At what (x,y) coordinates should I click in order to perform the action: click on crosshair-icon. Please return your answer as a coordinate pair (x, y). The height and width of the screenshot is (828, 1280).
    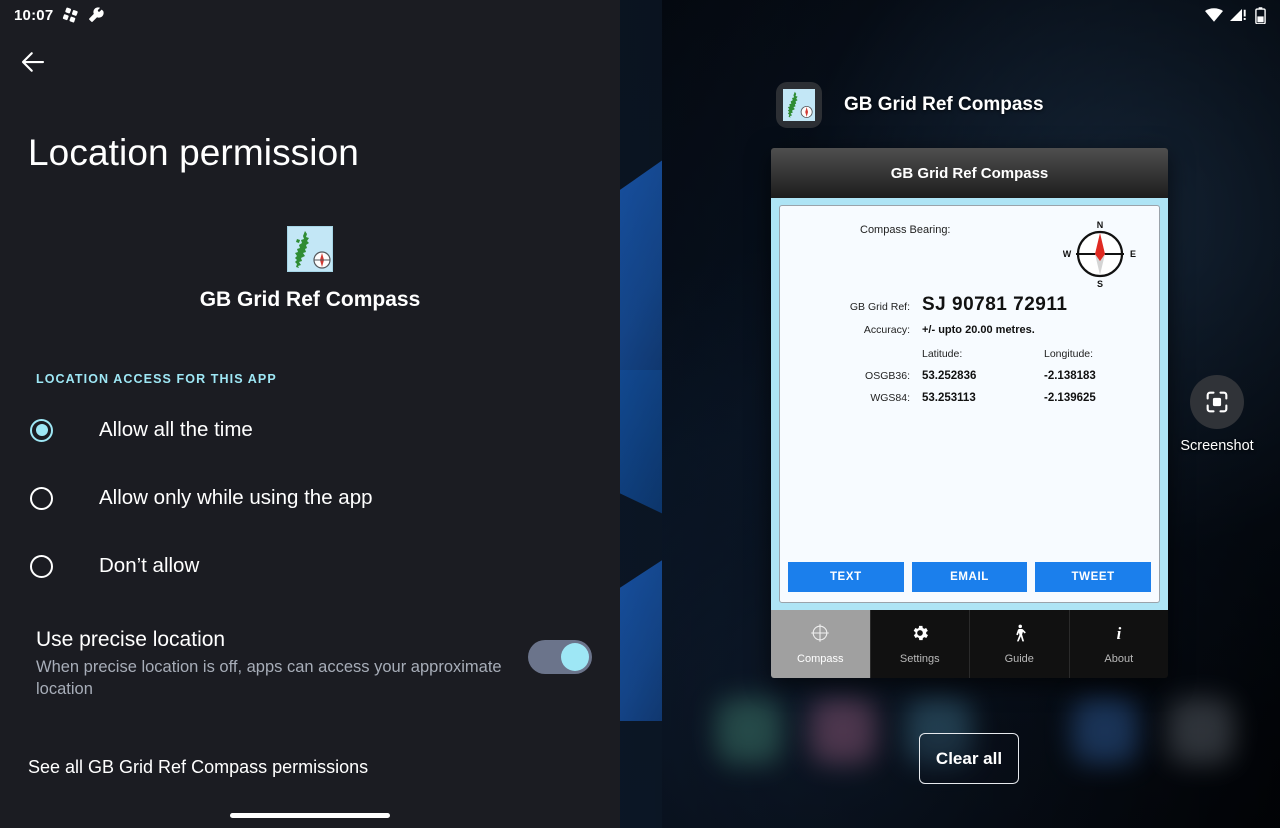
    Looking at the image, I should click on (820, 635).